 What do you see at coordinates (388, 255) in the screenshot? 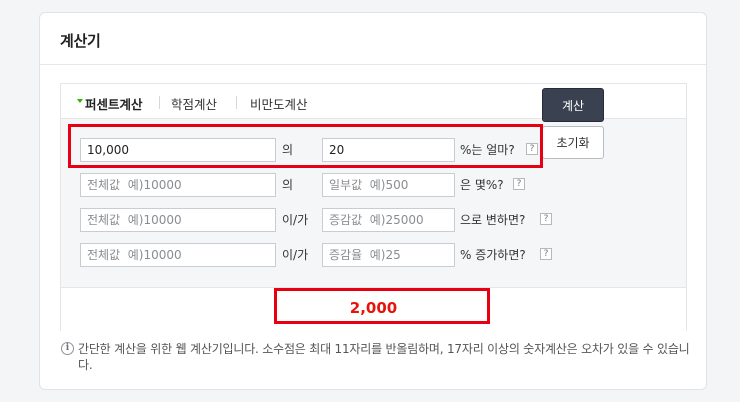
I see `row4-rate-input` at bounding box center [388, 255].